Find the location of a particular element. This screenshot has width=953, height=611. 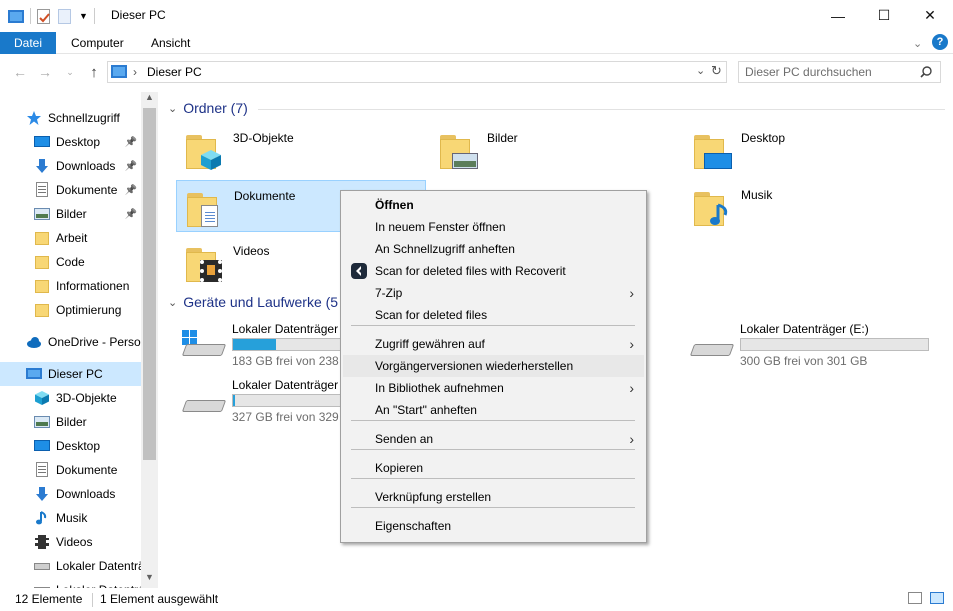

sidebar-item-label: Desktop is located at coordinates (78, 446).